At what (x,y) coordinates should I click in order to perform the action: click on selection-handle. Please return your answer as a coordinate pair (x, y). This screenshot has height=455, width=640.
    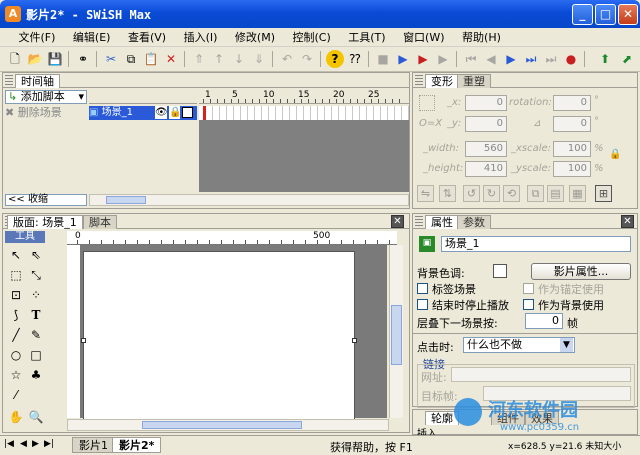
    Looking at the image, I should click on (83, 340).